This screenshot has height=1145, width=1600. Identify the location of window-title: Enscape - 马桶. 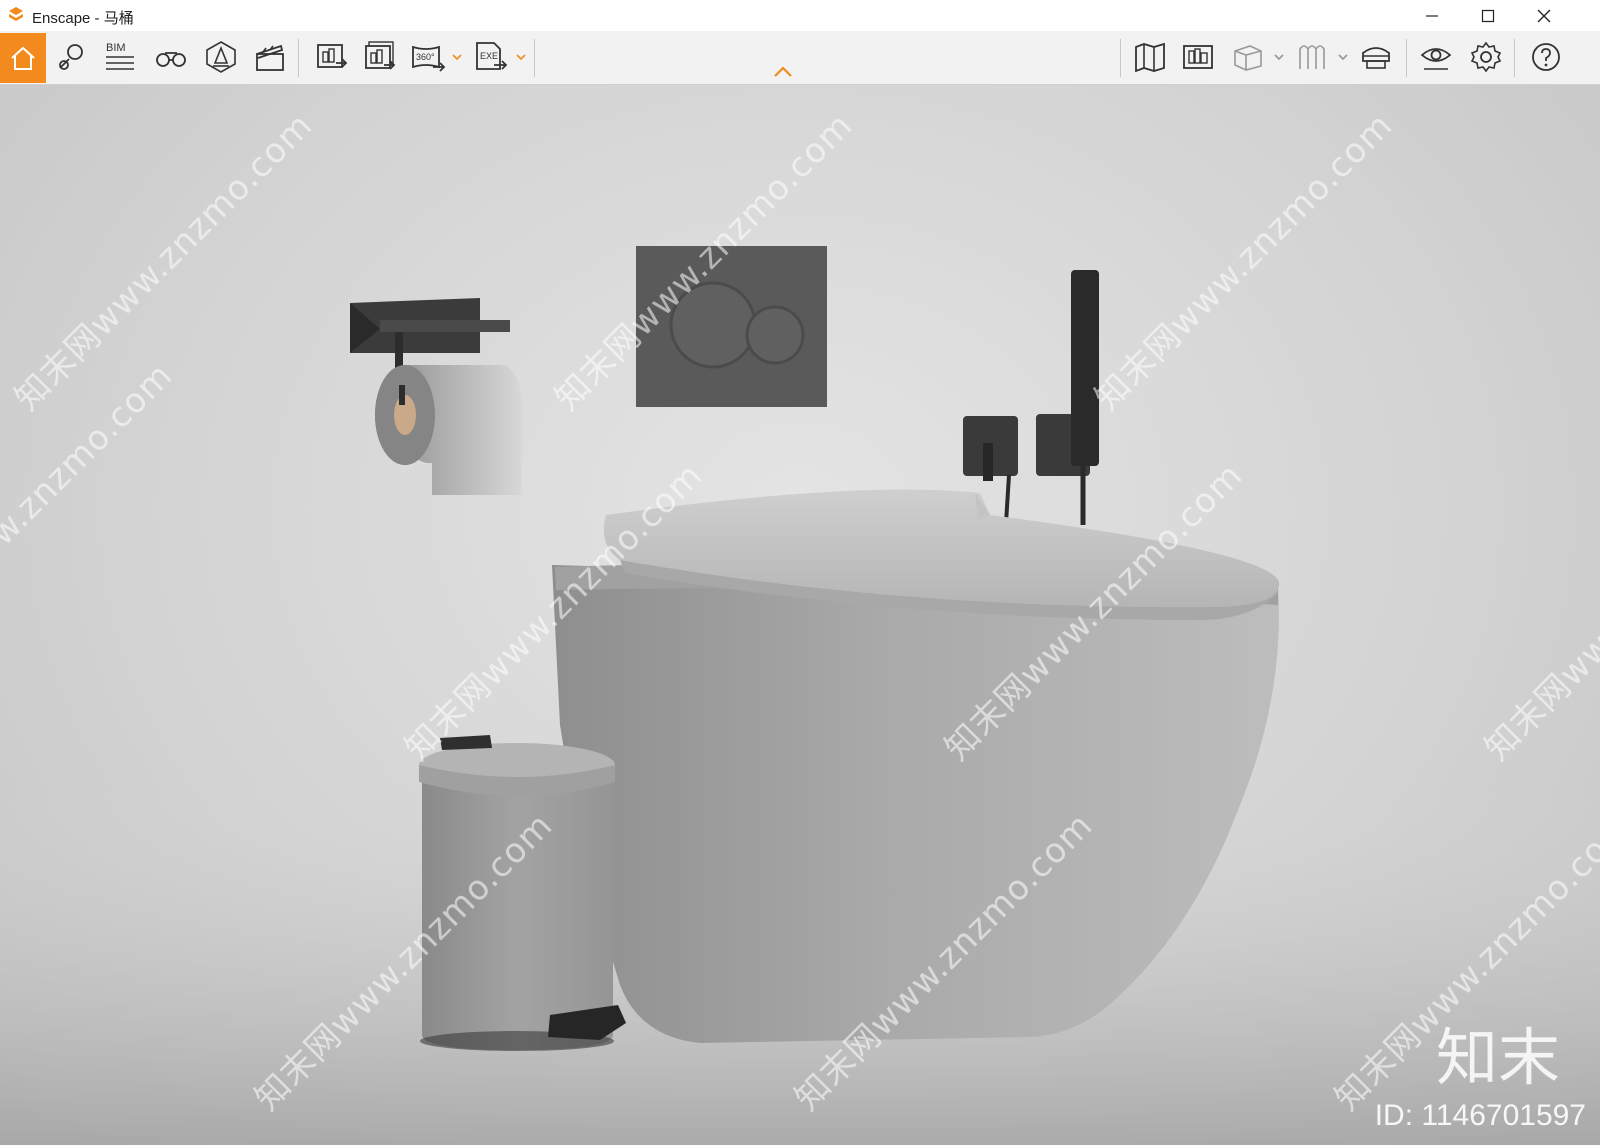
(83, 18).